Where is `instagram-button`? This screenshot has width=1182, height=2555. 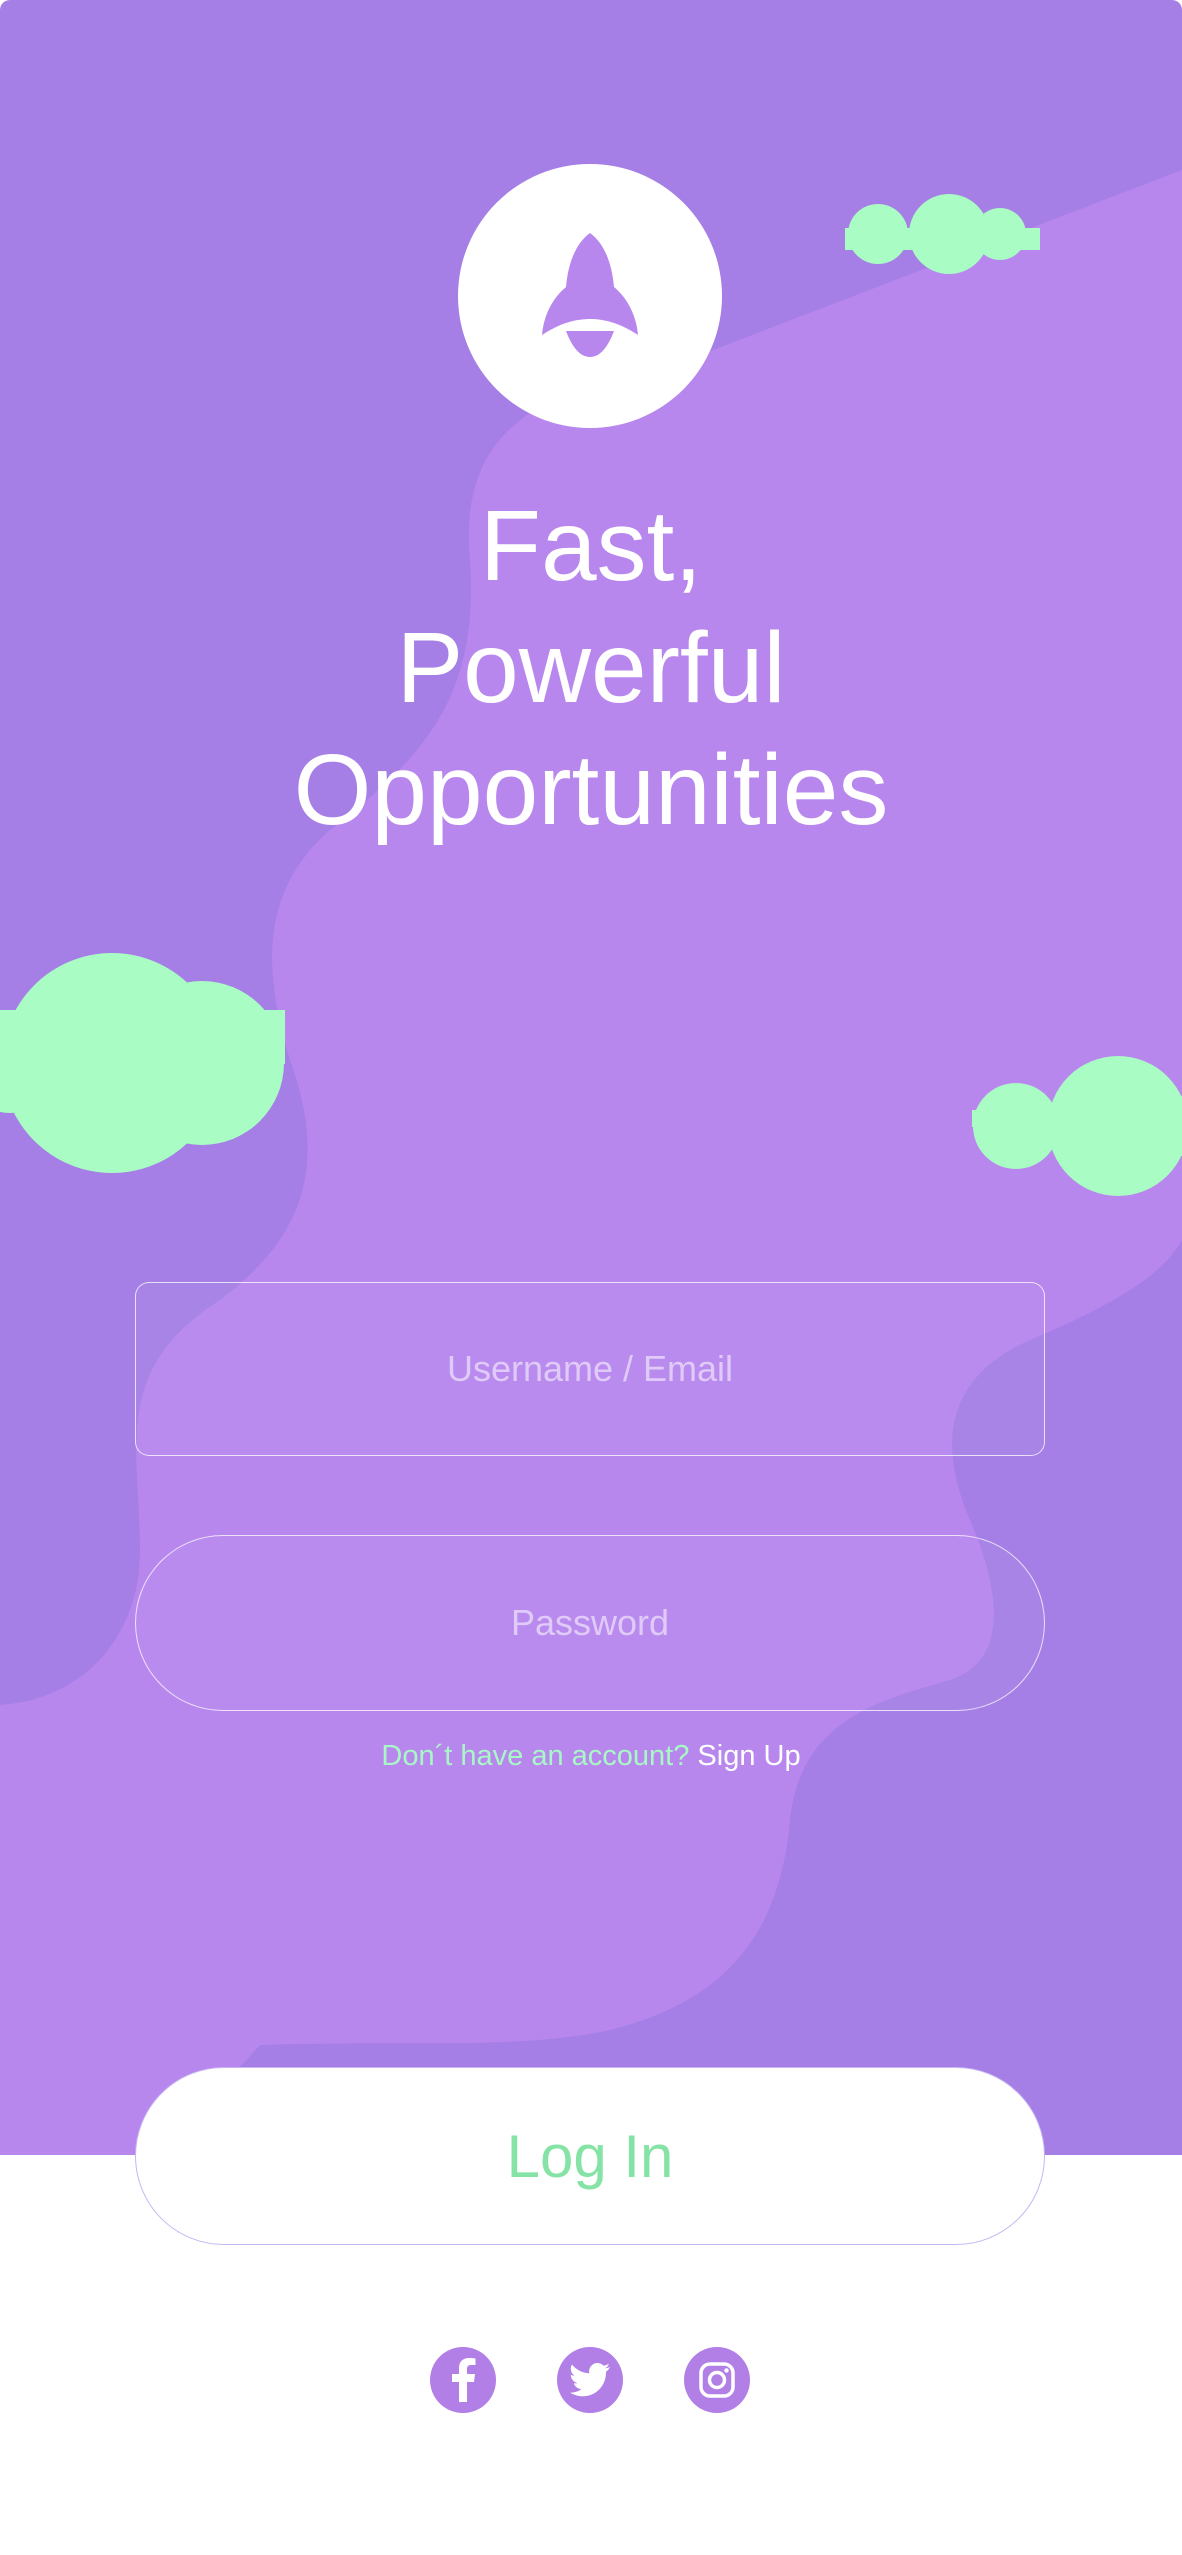 instagram-button is located at coordinates (717, 2380).